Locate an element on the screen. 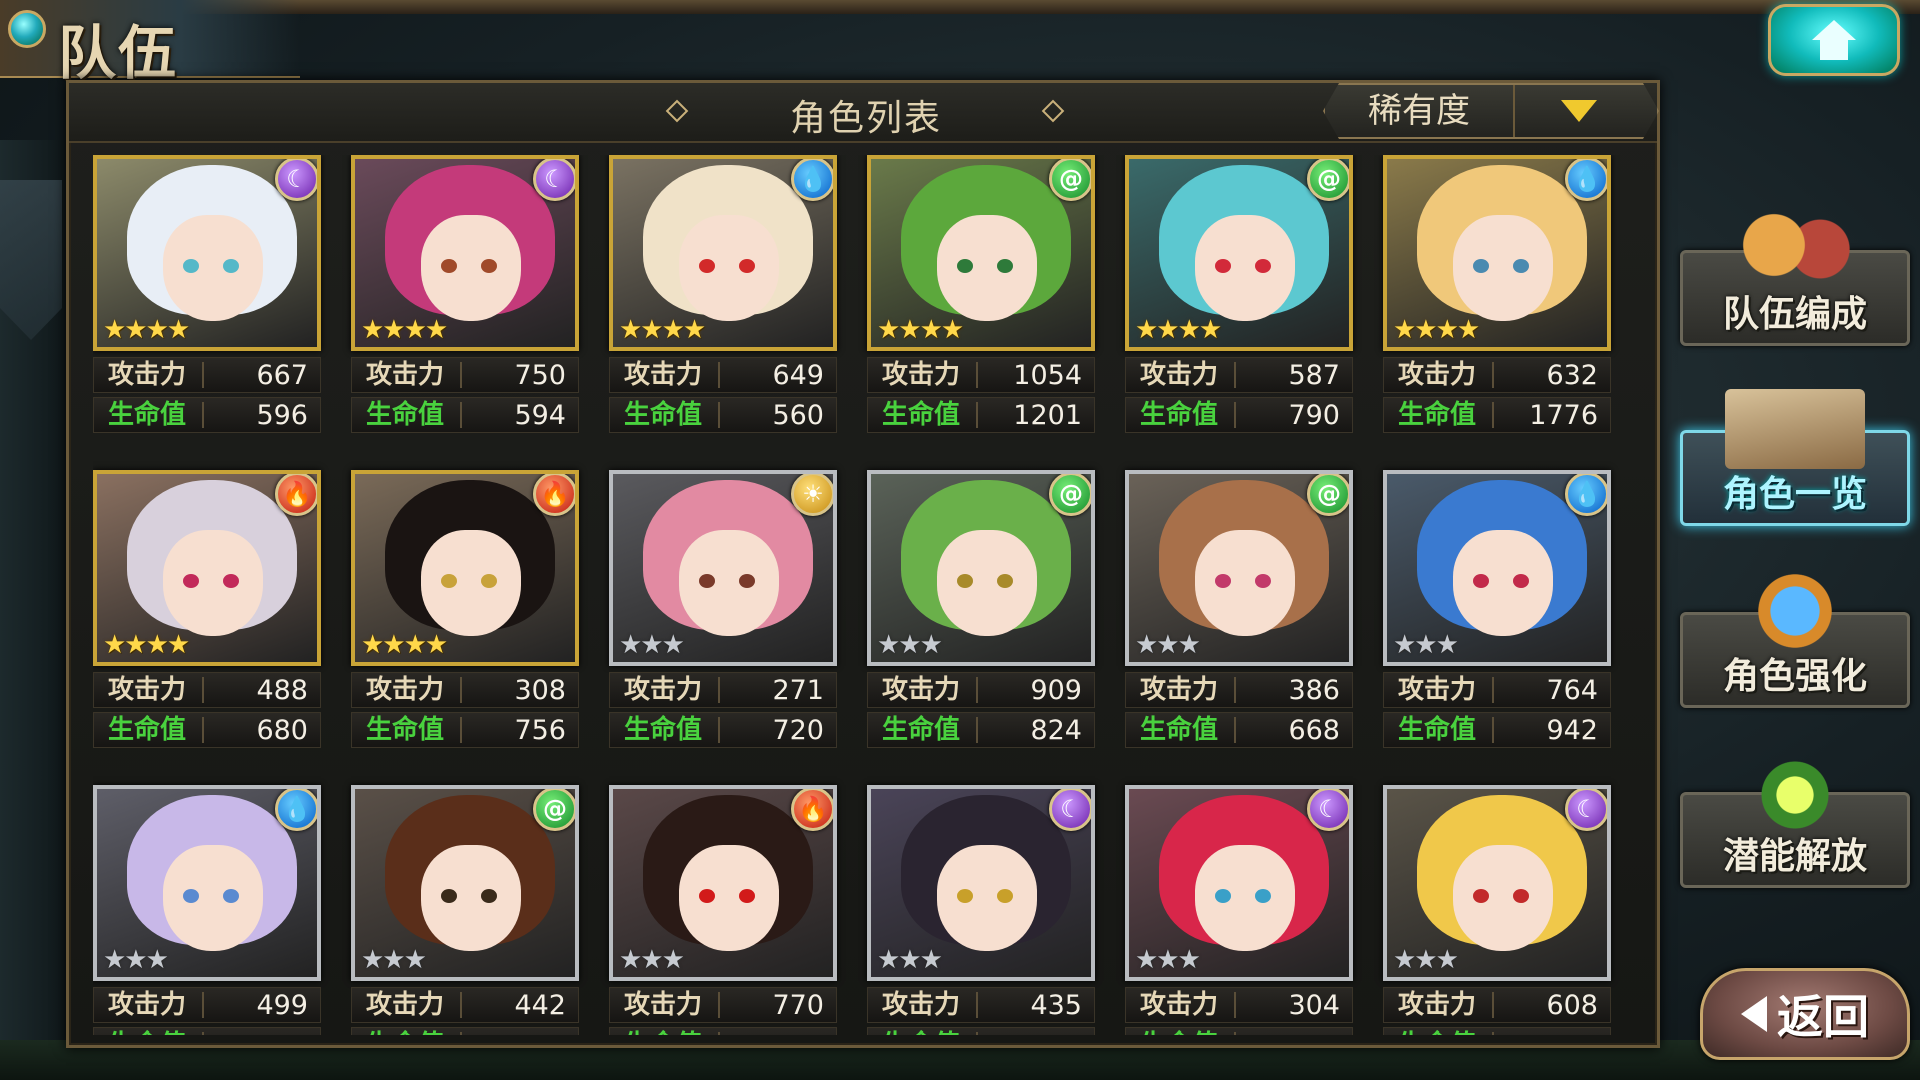  attack-value: 608 is located at coordinates (1572, 1005).